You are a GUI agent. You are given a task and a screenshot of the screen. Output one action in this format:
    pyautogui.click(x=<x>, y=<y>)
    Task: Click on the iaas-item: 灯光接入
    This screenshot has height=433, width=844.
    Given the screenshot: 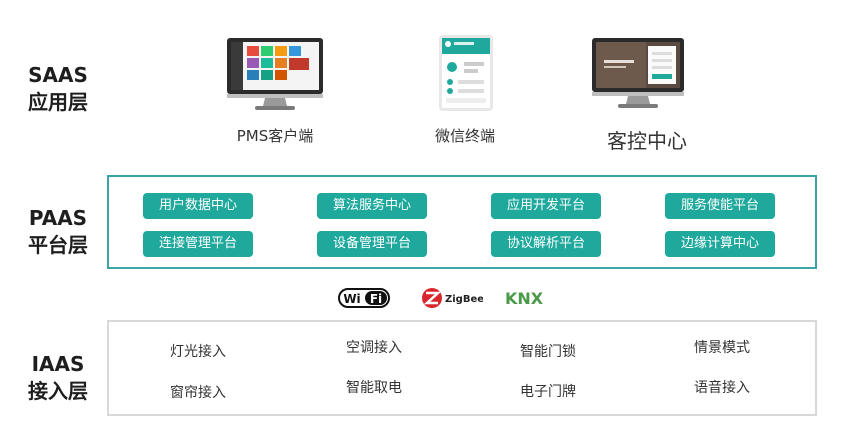 What is the action you would take?
    pyautogui.click(x=198, y=352)
    